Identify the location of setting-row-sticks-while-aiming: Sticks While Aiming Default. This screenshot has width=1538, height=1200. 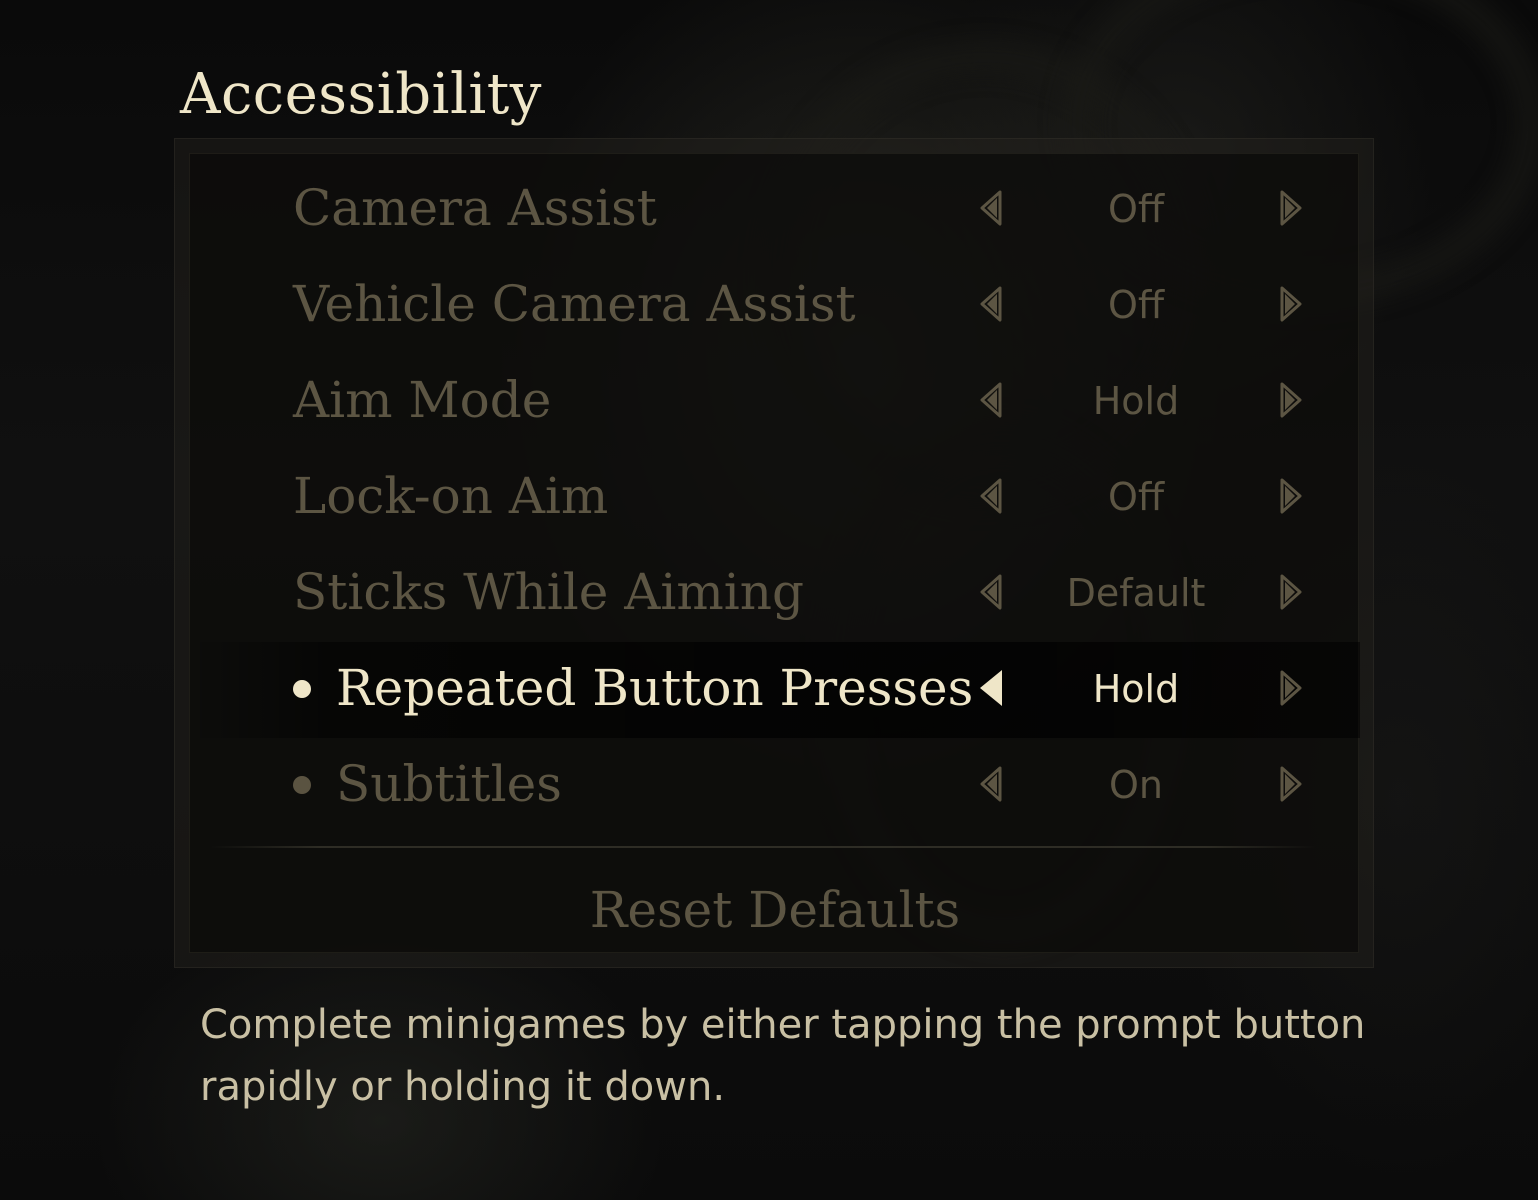
(775, 594).